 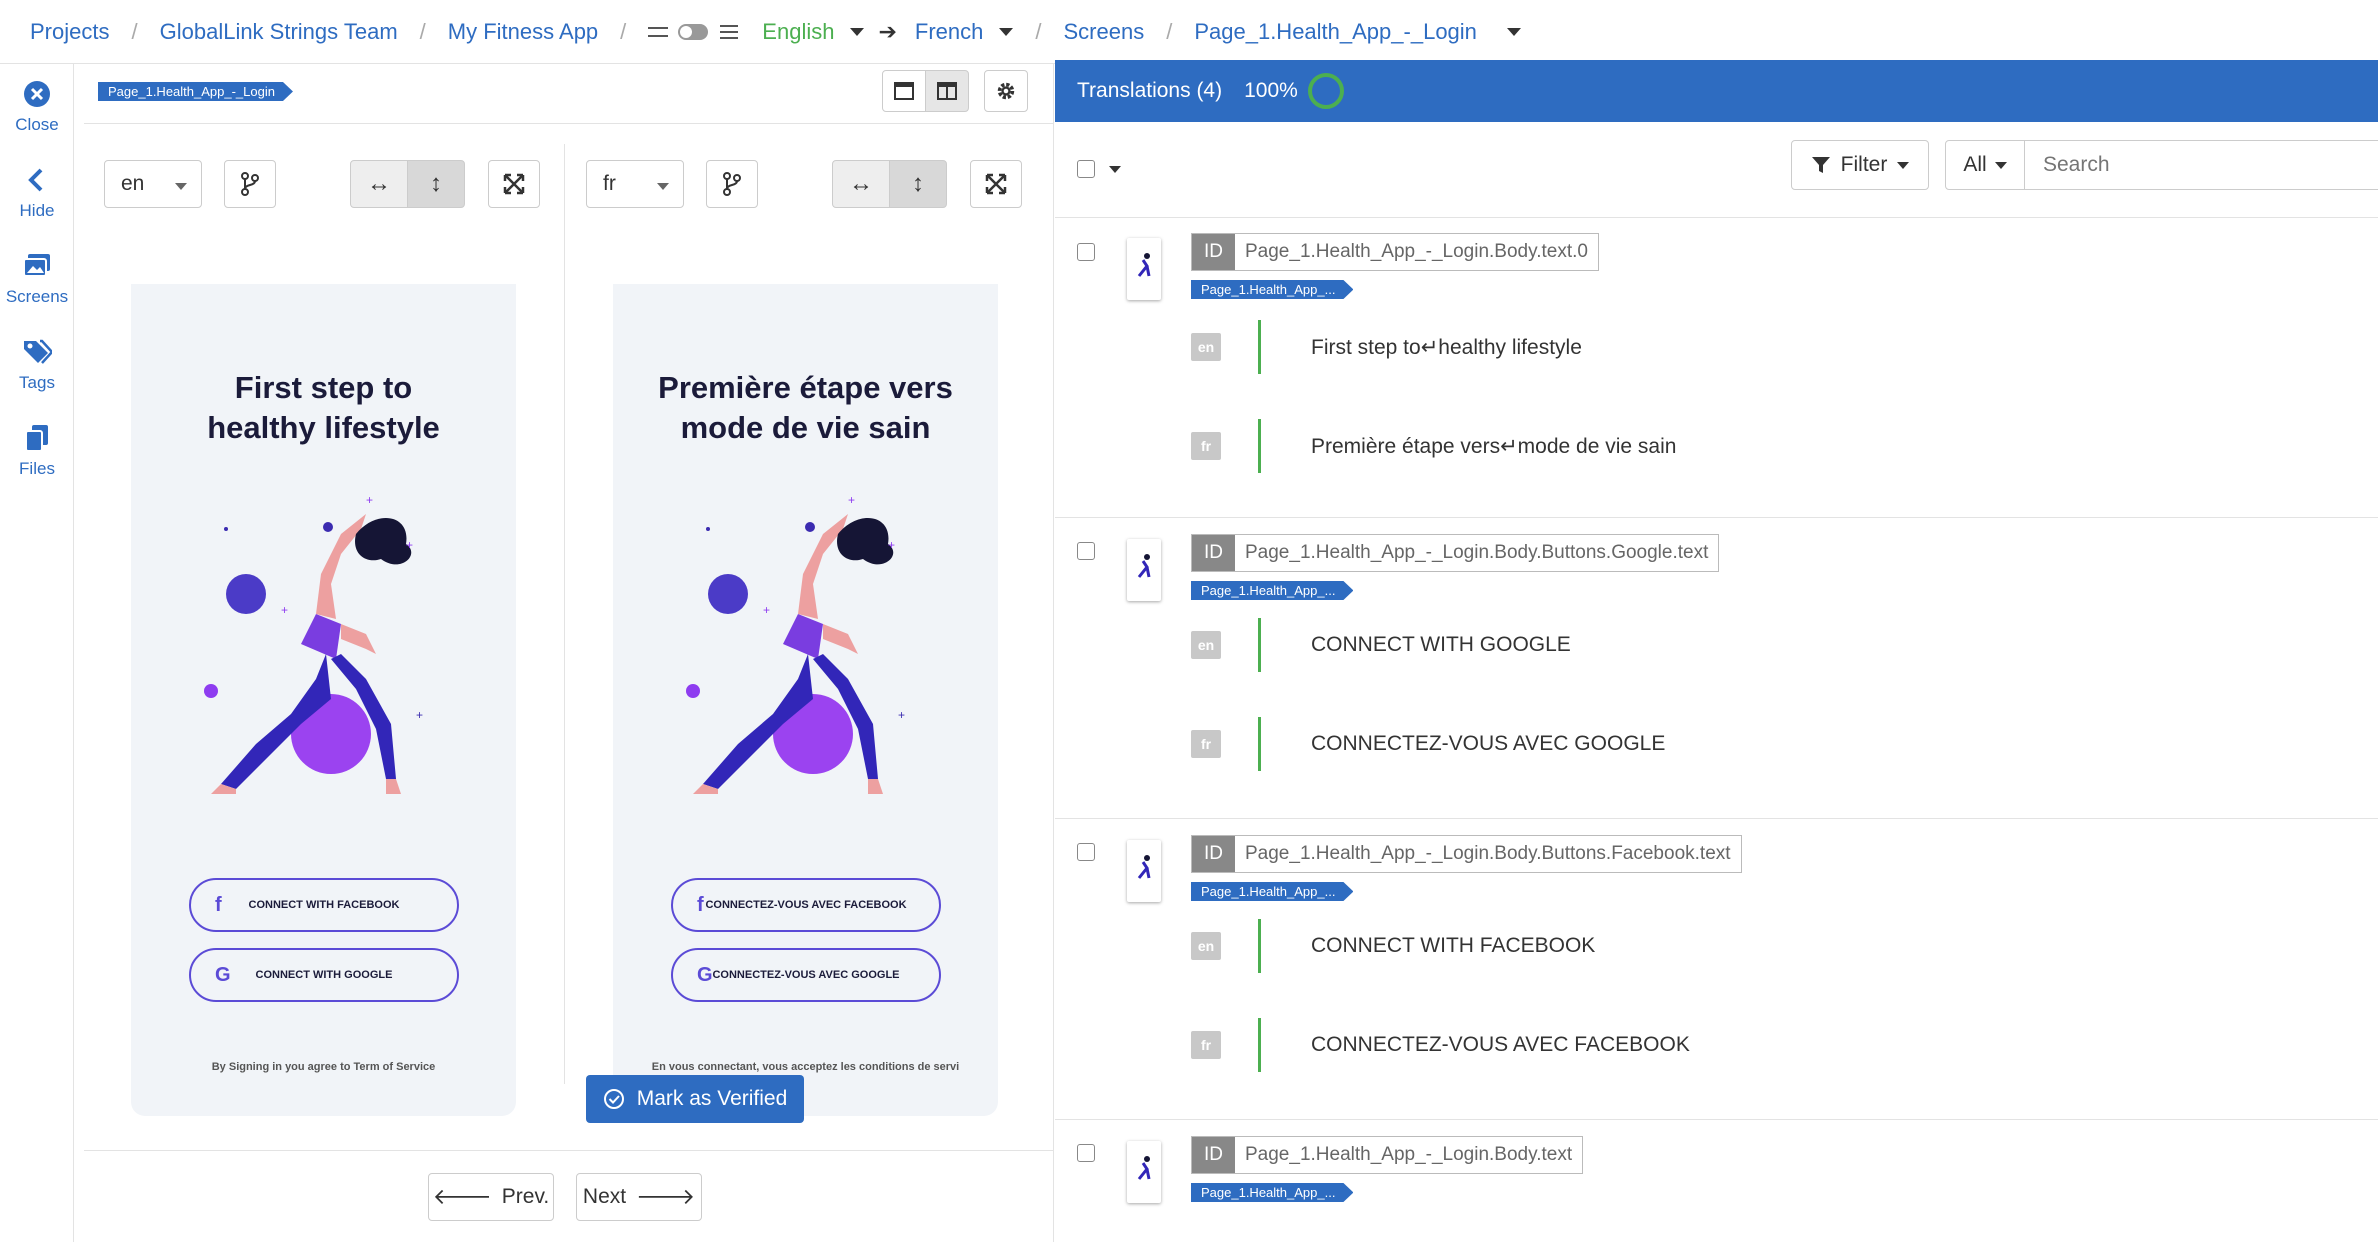 I want to click on prev-button: 🡐 Prev., so click(x=491, y=1197).